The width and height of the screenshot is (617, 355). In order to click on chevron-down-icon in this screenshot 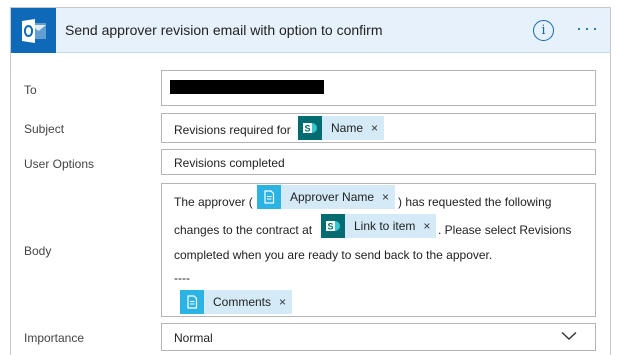, I will do `click(569, 337)`.